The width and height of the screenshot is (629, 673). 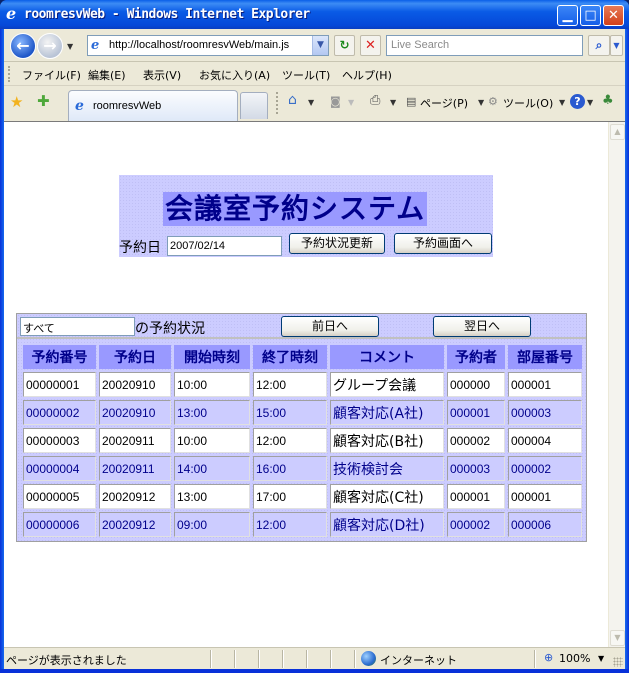 What do you see at coordinates (549, 657) in the screenshot?
I see `zoom-magnifier-icon: ⊕` at bounding box center [549, 657].